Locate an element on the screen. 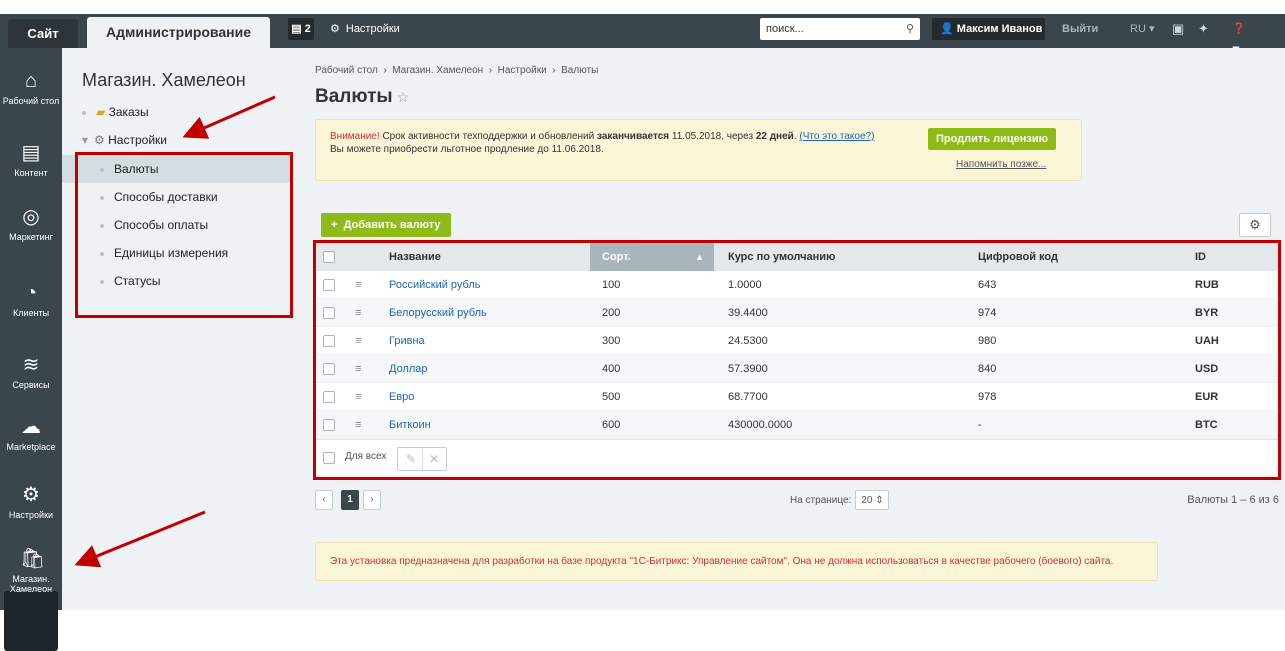 The height and width of the screenshot is (651, 1285). notifications-button: ▤ 2 is located at coordinates (301, 29).